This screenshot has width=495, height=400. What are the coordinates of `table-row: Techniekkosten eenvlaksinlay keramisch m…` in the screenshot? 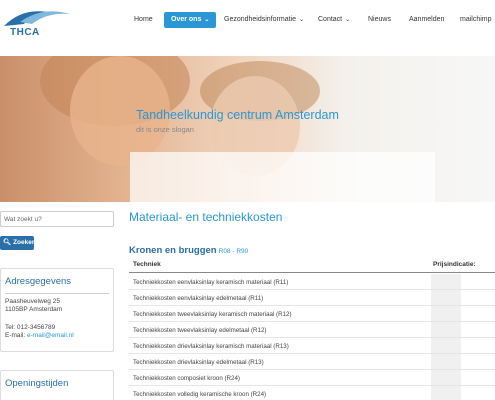 It's located at (312, 282).